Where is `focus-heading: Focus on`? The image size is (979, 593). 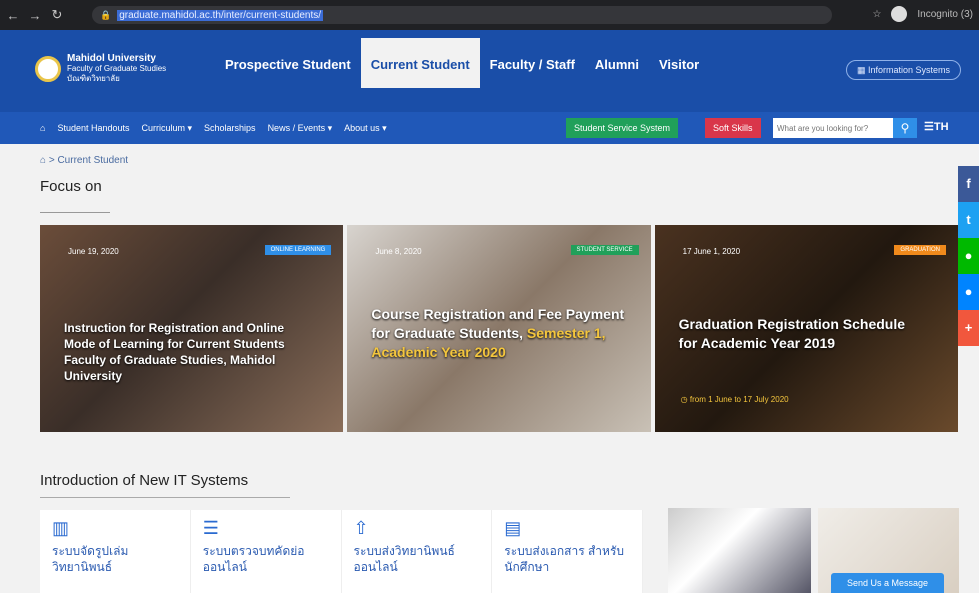 focus-heading: Focus on is located at coordinates (71, 186).